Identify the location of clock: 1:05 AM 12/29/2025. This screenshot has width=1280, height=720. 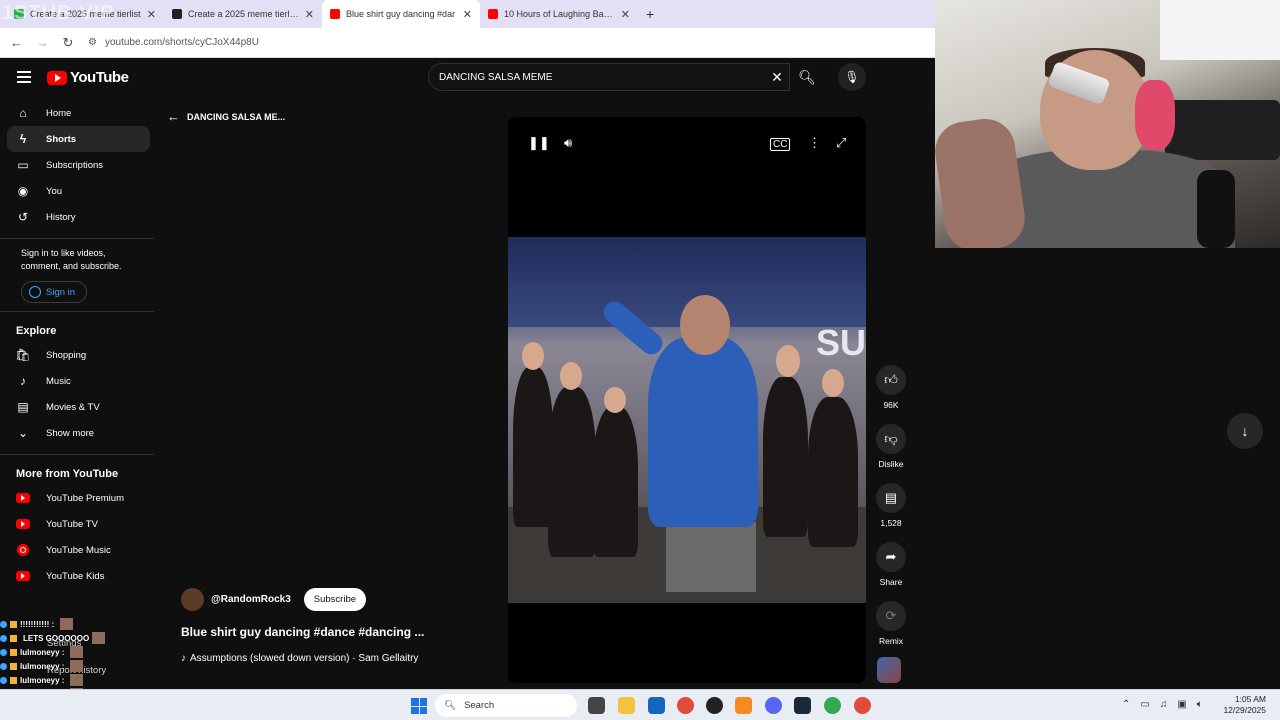
(1238, 705).